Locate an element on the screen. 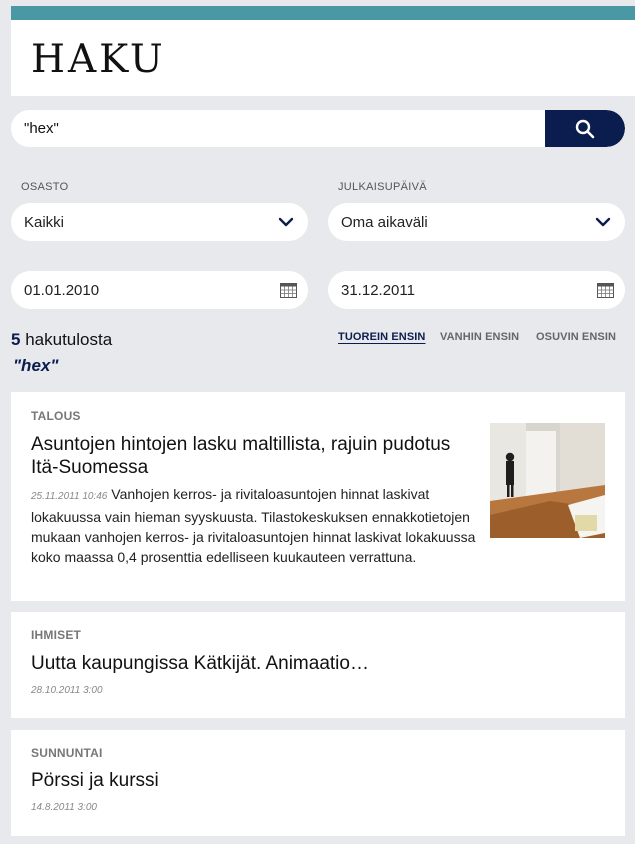 The height and width of the screenshot is (844, 635). result-date: 28.10.2011 3:00 is located at coordinates (67, 690).